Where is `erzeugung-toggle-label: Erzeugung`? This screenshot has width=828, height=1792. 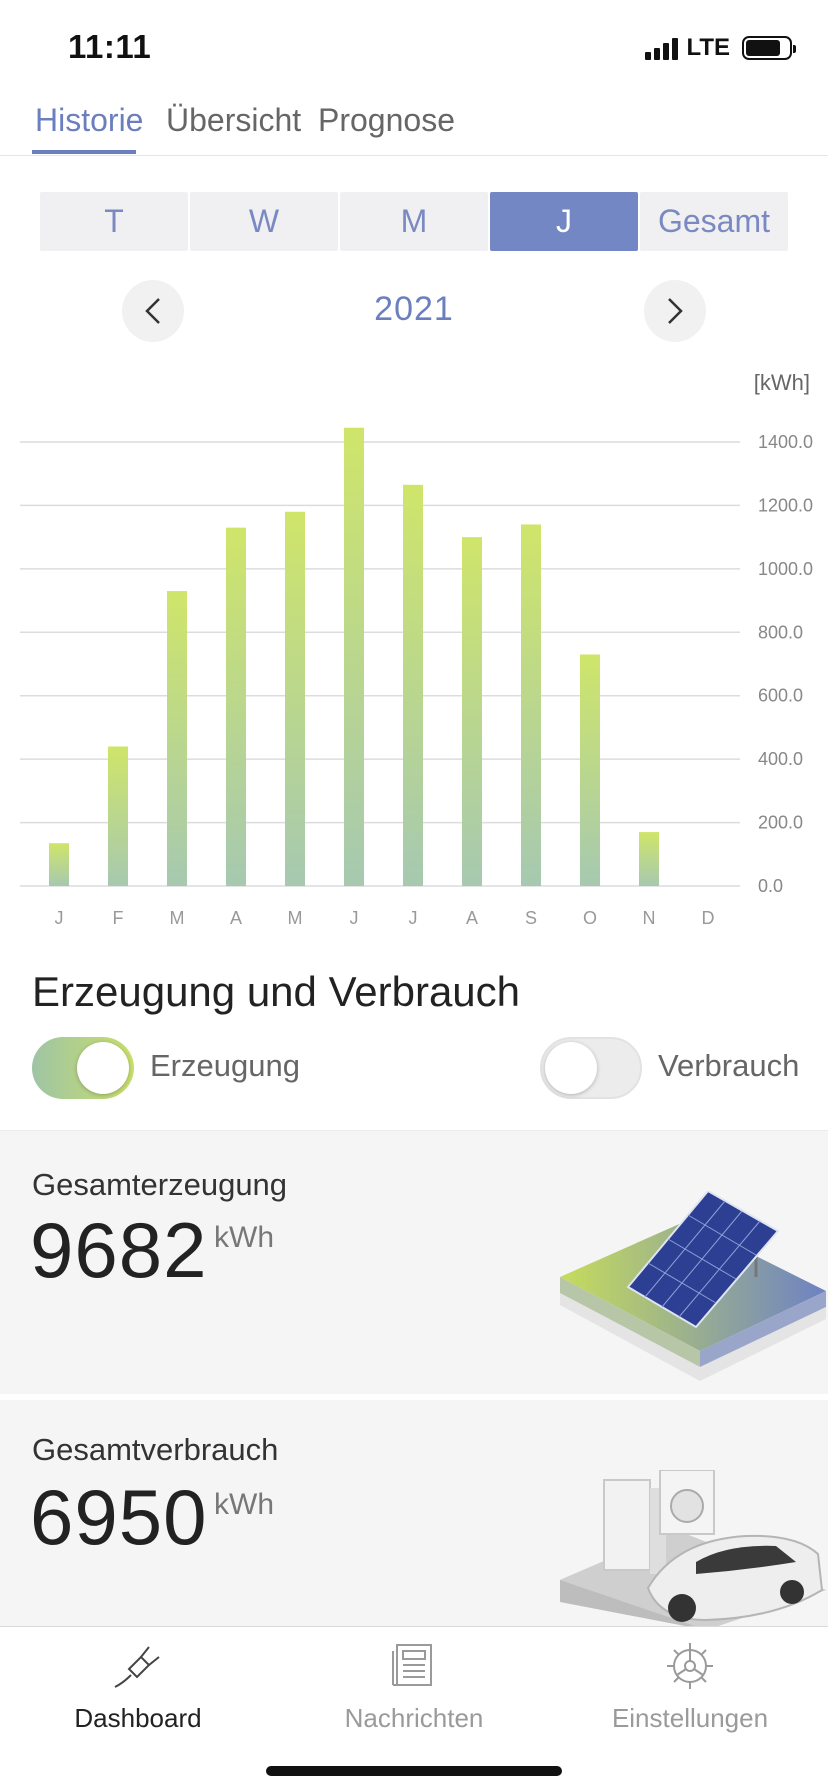 erzeugung-toggle-label: Erzeugung is located at coordinates (225, 1065).